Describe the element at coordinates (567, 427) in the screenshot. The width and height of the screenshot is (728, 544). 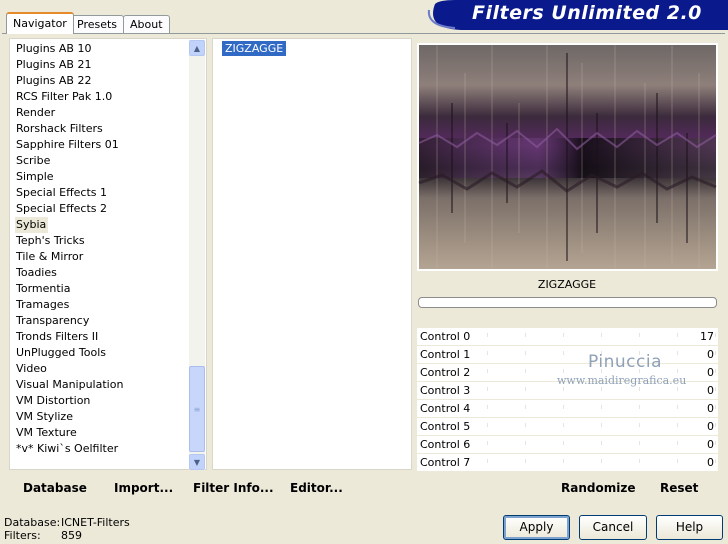
I see `control-row: Control 5 0` at that location.